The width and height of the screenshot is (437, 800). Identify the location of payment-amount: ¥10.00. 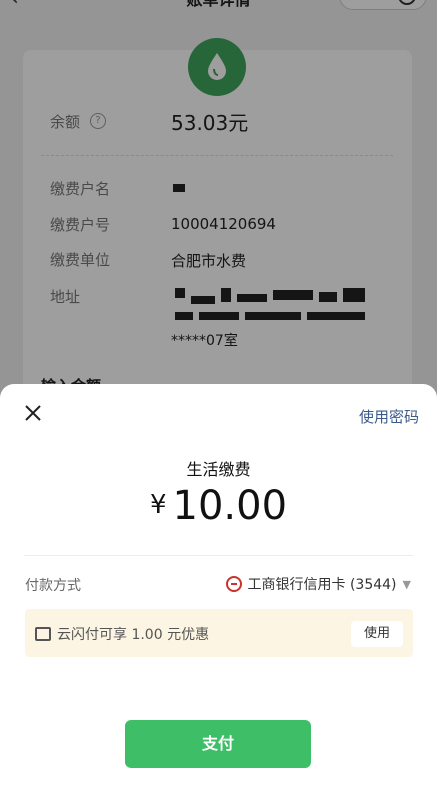
(218, 506).